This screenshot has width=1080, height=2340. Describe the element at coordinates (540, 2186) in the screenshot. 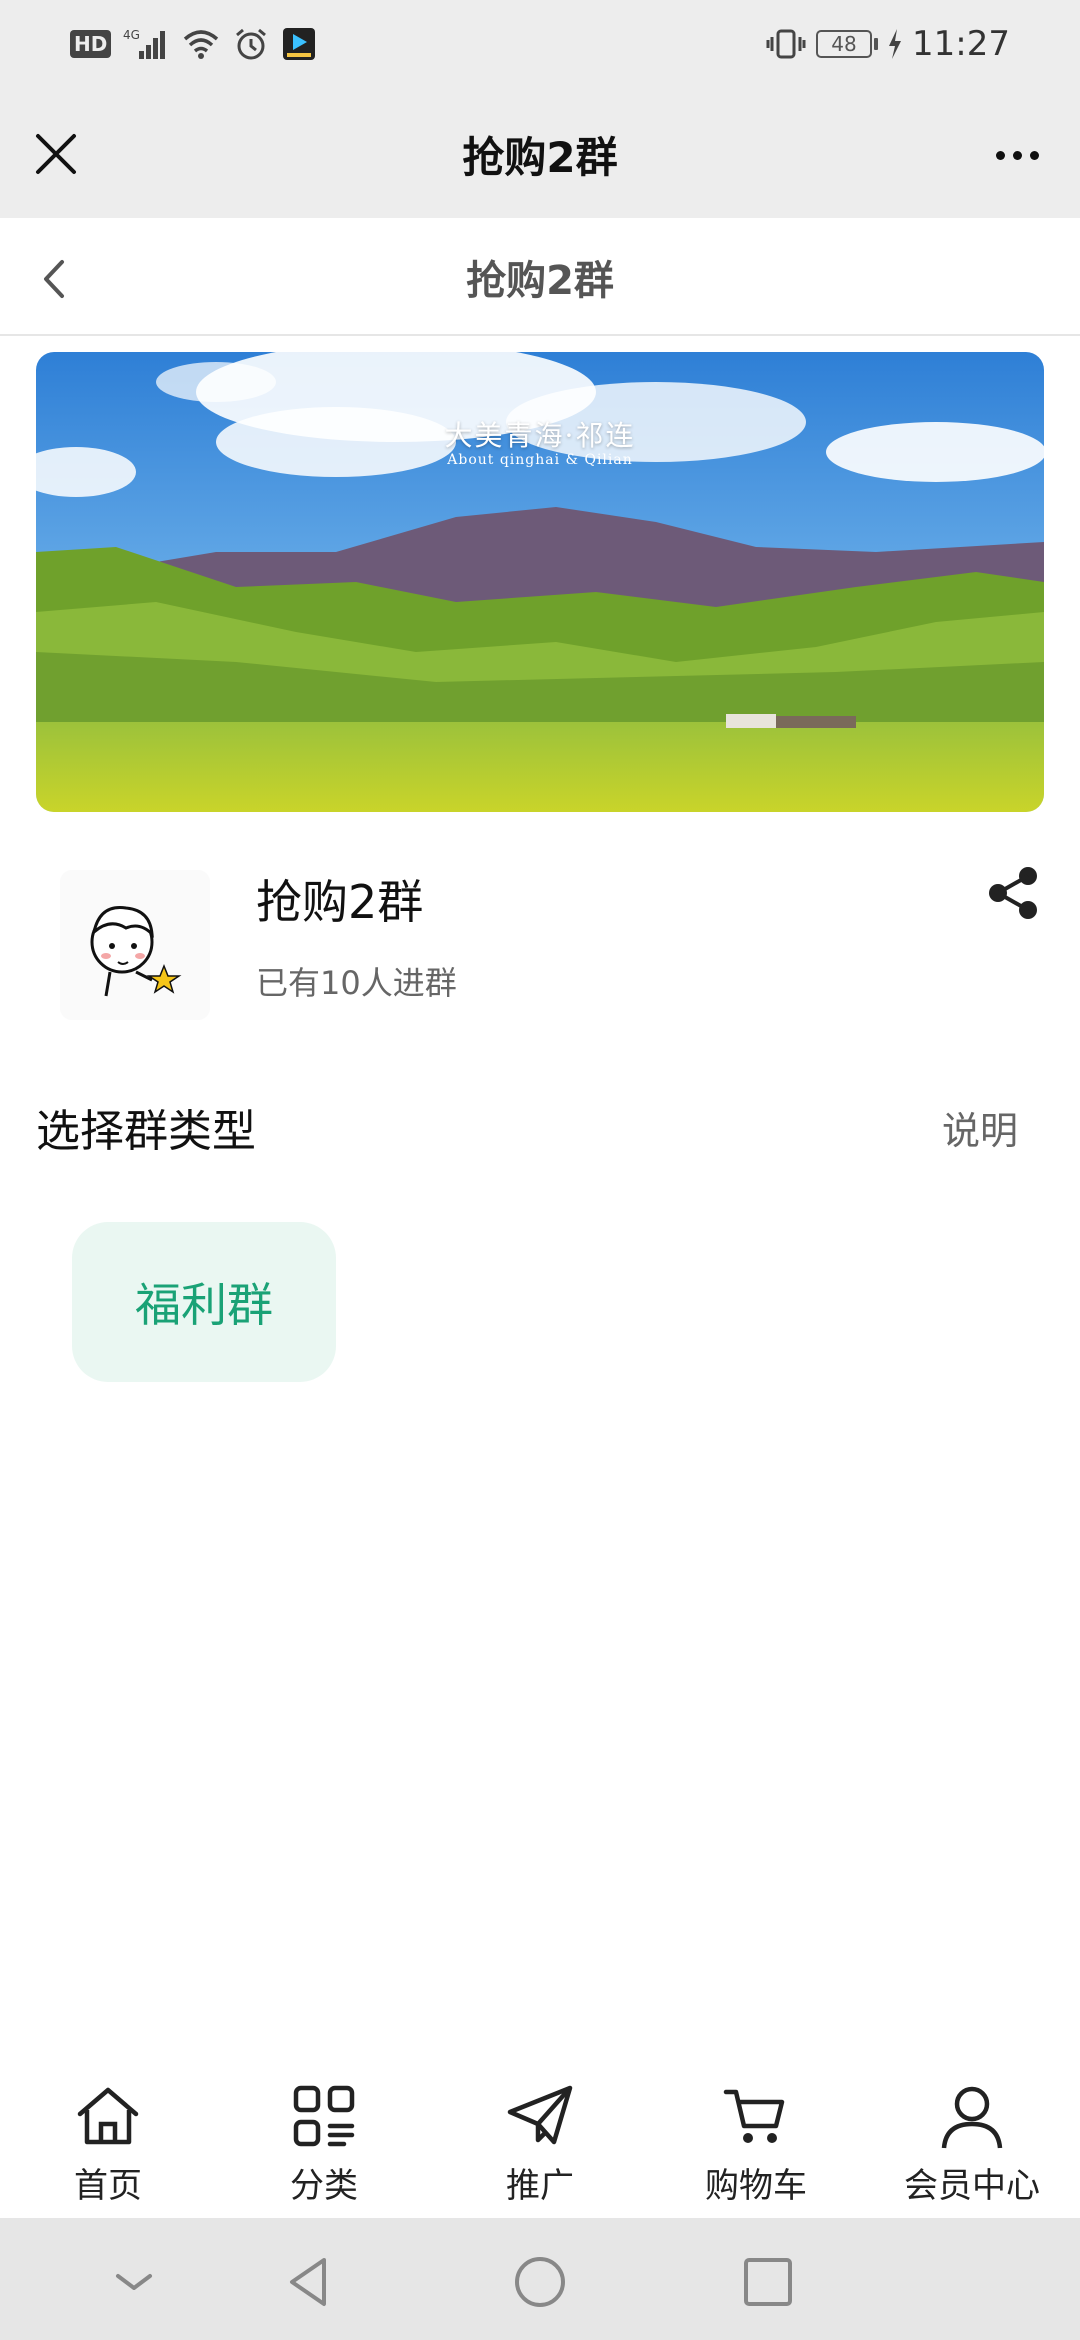

I see `tab-label-promote: 推广` at that location.